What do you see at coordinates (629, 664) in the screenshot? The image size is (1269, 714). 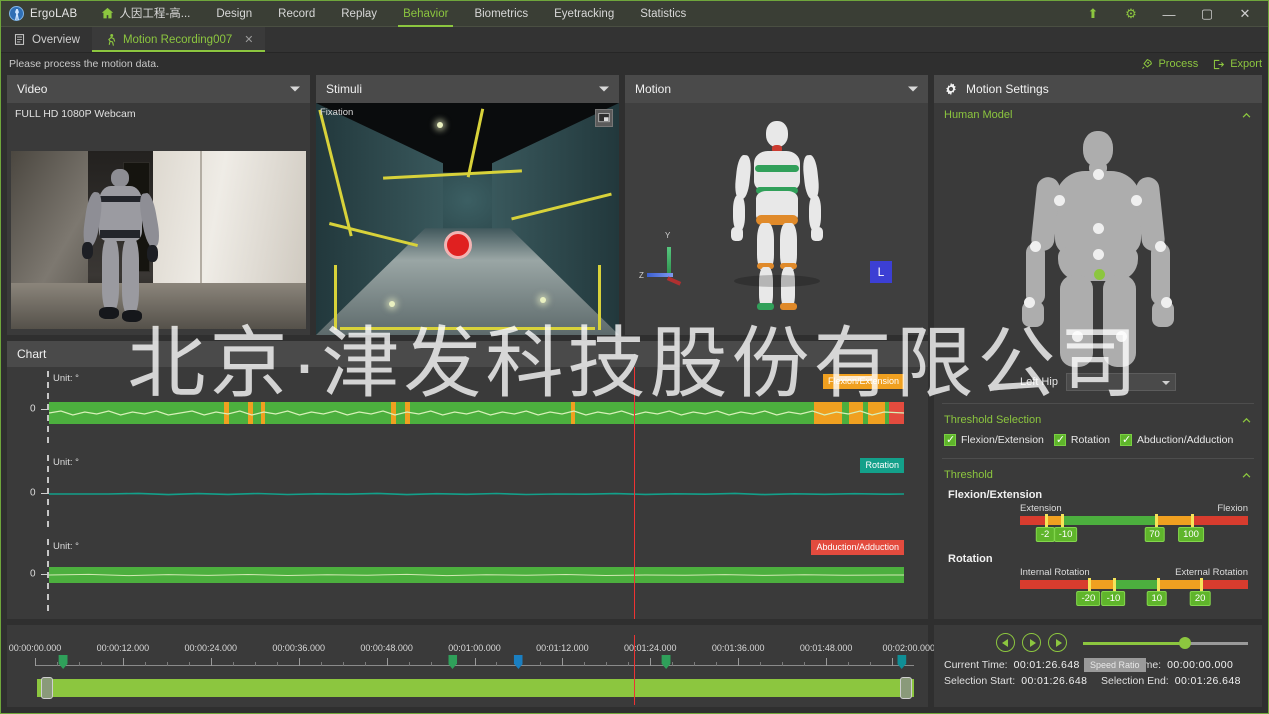 I see `timeline-tick` at bounding box center [629, 664].